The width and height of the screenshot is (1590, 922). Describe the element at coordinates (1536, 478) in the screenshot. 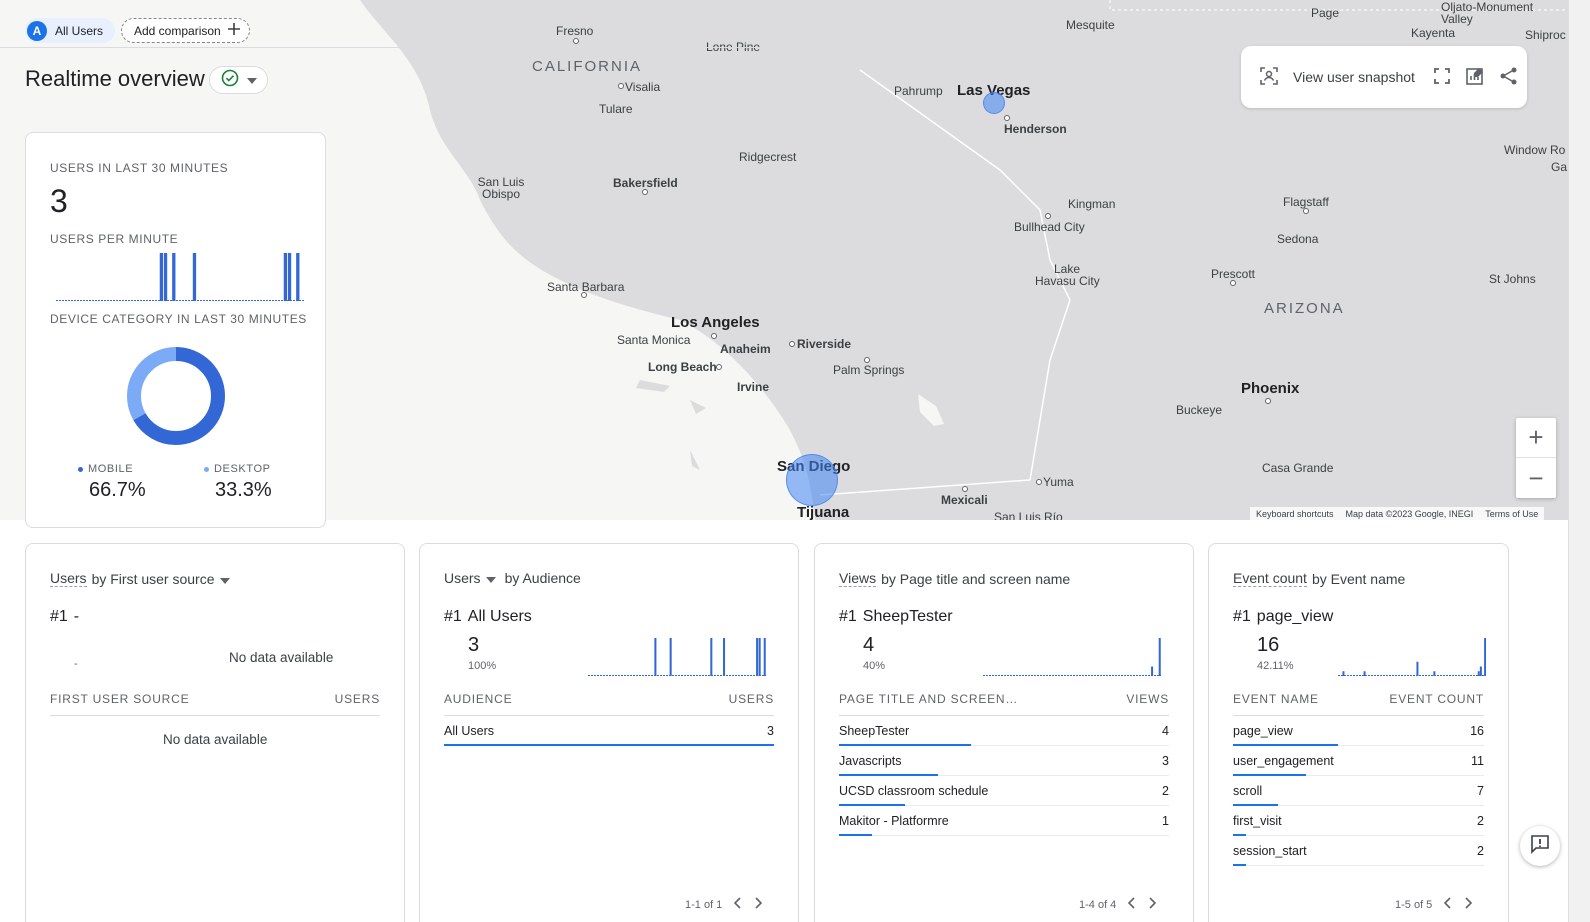

I see `zoom-out-button: −` at that location.